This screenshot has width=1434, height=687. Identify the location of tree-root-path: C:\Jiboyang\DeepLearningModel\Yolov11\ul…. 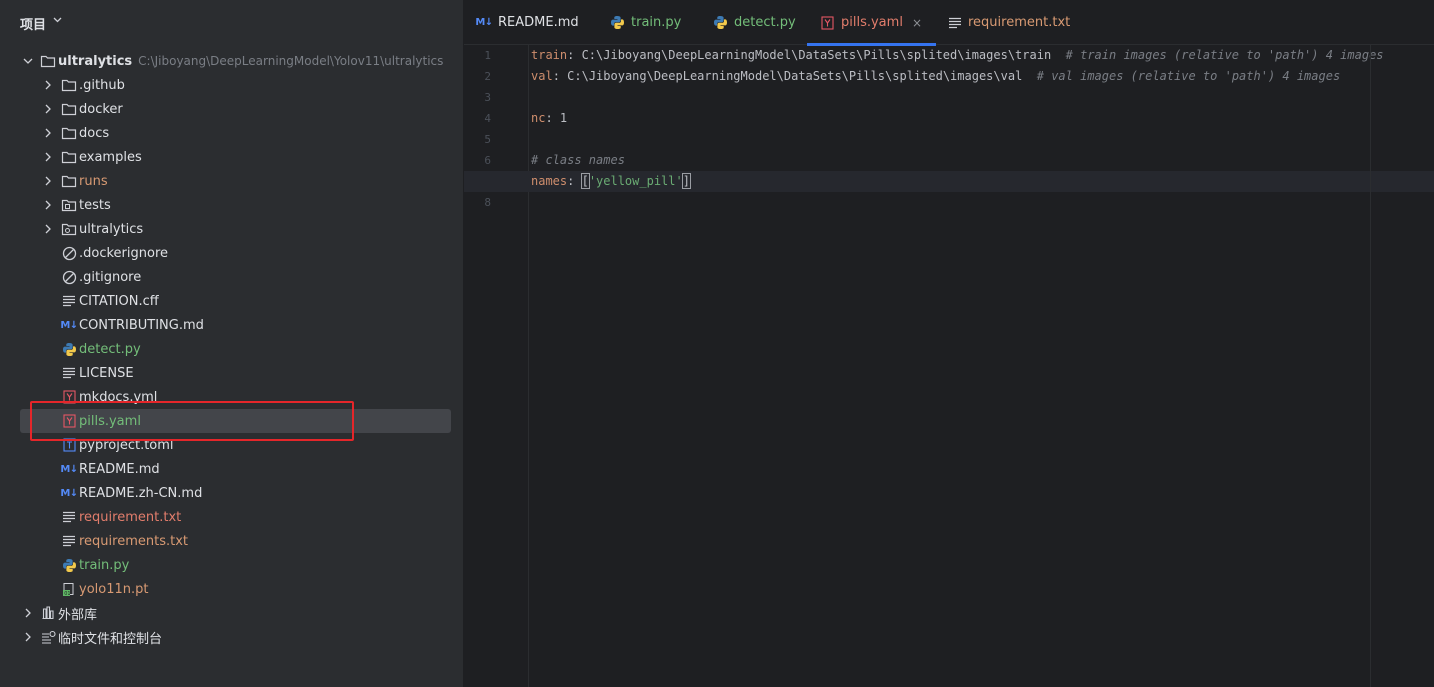
(291, 61).